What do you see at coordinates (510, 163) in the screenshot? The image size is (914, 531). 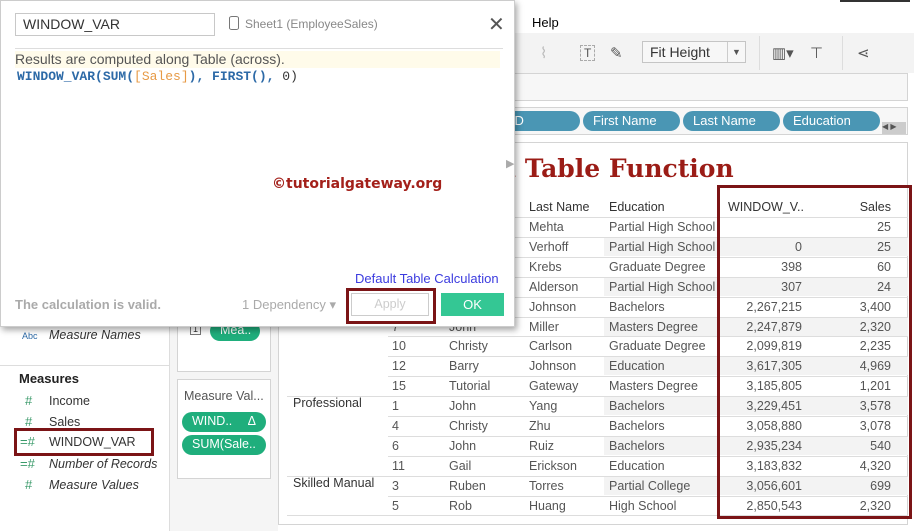 I see `expand-arrow-icon: ▶` at bounding box center [510, 163].